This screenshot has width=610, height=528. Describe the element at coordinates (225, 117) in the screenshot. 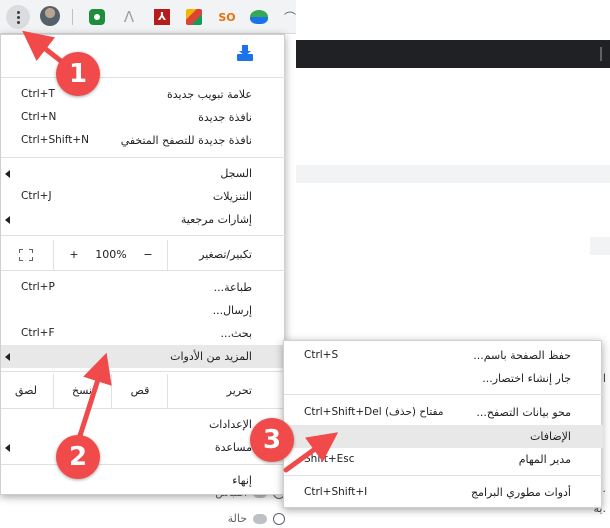

I see `menu-item-label: نافذة جديدة` at that location.